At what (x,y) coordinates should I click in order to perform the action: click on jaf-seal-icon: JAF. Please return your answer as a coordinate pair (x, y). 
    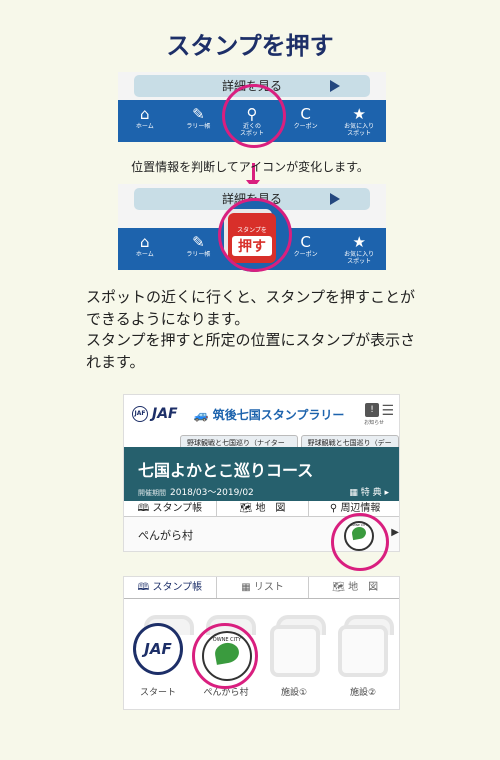
    Looking at the image, I should click on (140, 414).